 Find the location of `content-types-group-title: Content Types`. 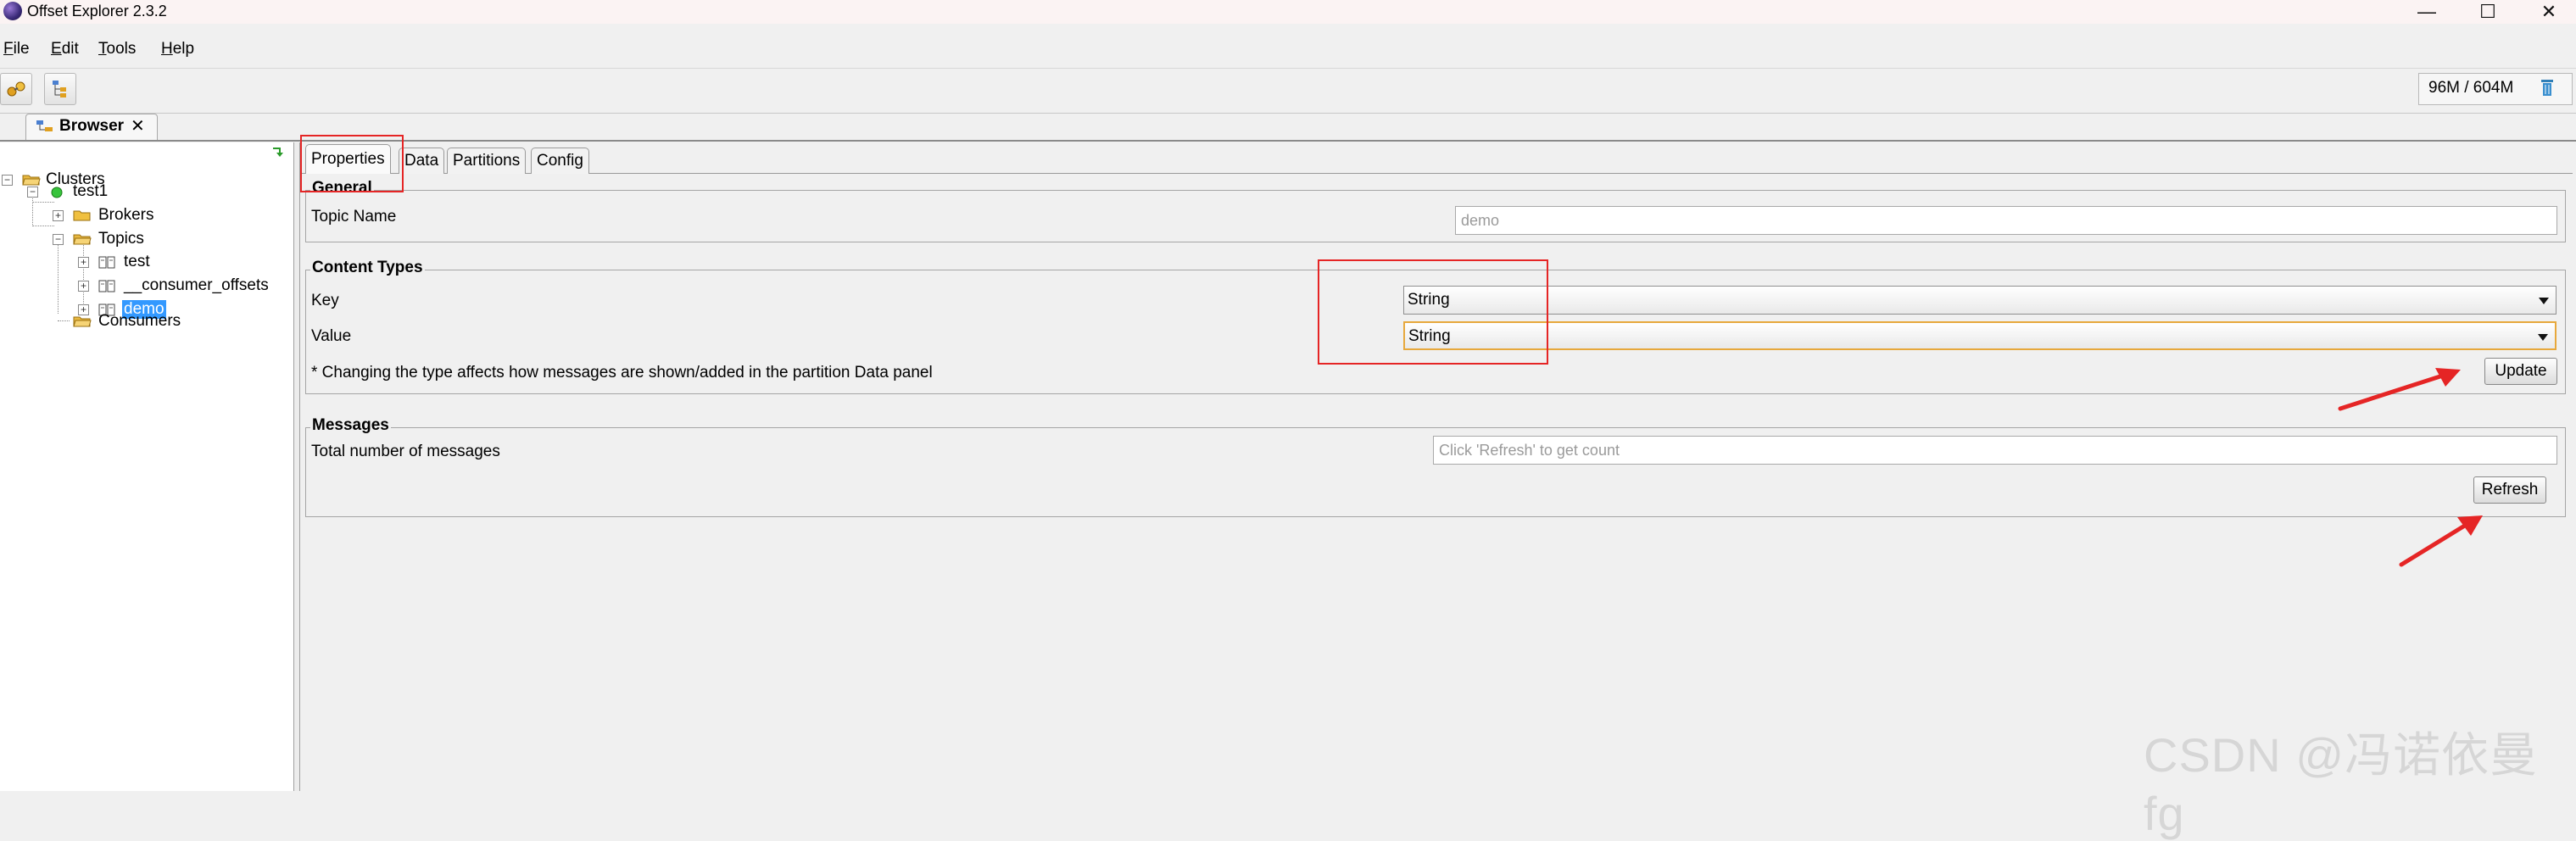

content-types-group-title: Content Types is located at coordinates (367, 268).